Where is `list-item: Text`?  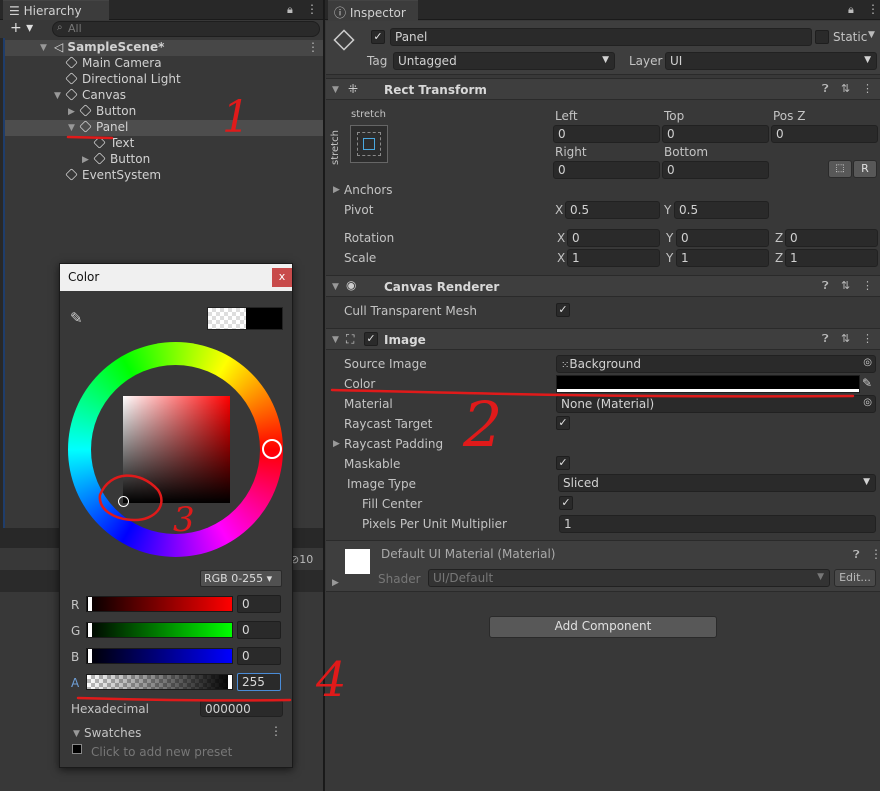
list-item: Text is located at coordinates (113, 143).